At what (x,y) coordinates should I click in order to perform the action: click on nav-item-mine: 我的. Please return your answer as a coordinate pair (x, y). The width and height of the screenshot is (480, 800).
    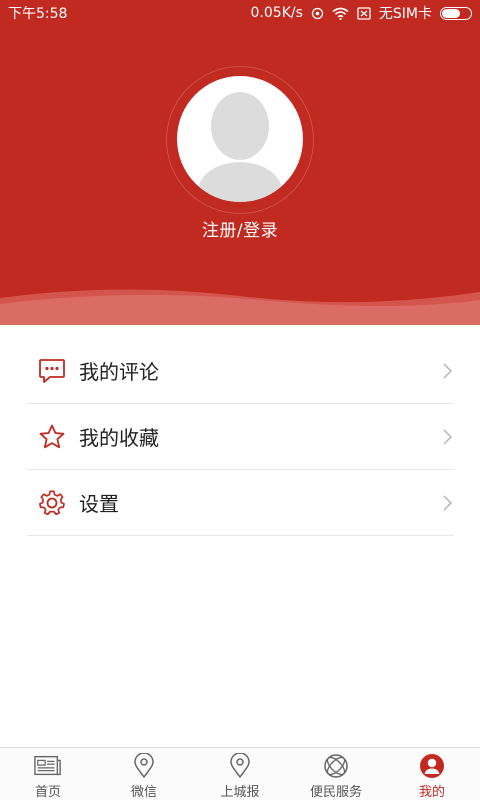
    Looking at the image, I should click on (432, 774).